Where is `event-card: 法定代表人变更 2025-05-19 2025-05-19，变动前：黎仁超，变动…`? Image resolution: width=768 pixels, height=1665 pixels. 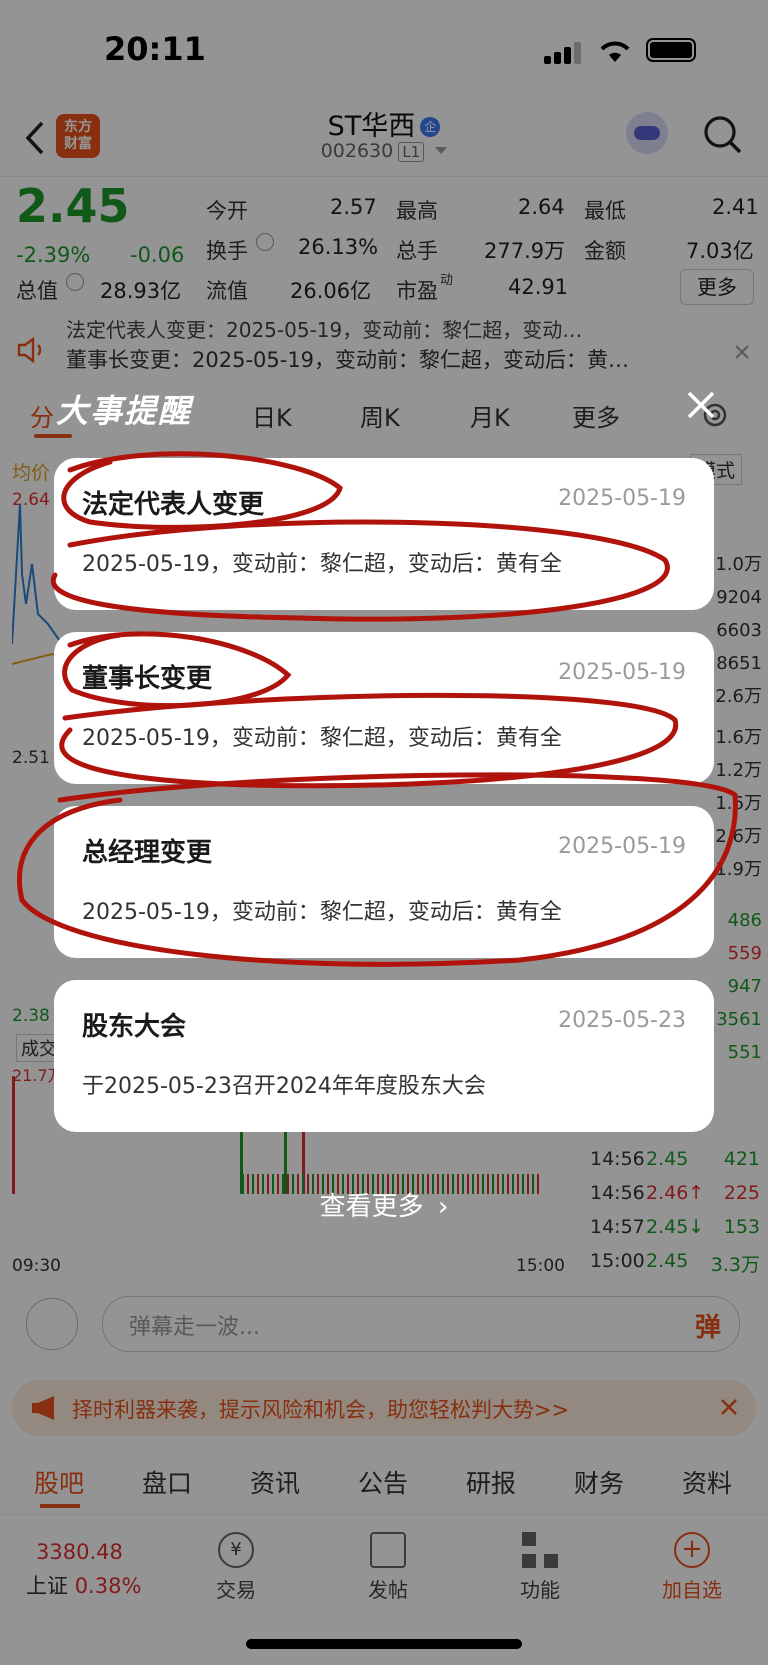 event-card: 法定代表人变更 2025-05-19 2025-05-19，变动前：黎仁超，变动… is located at coordinates (384, 534).